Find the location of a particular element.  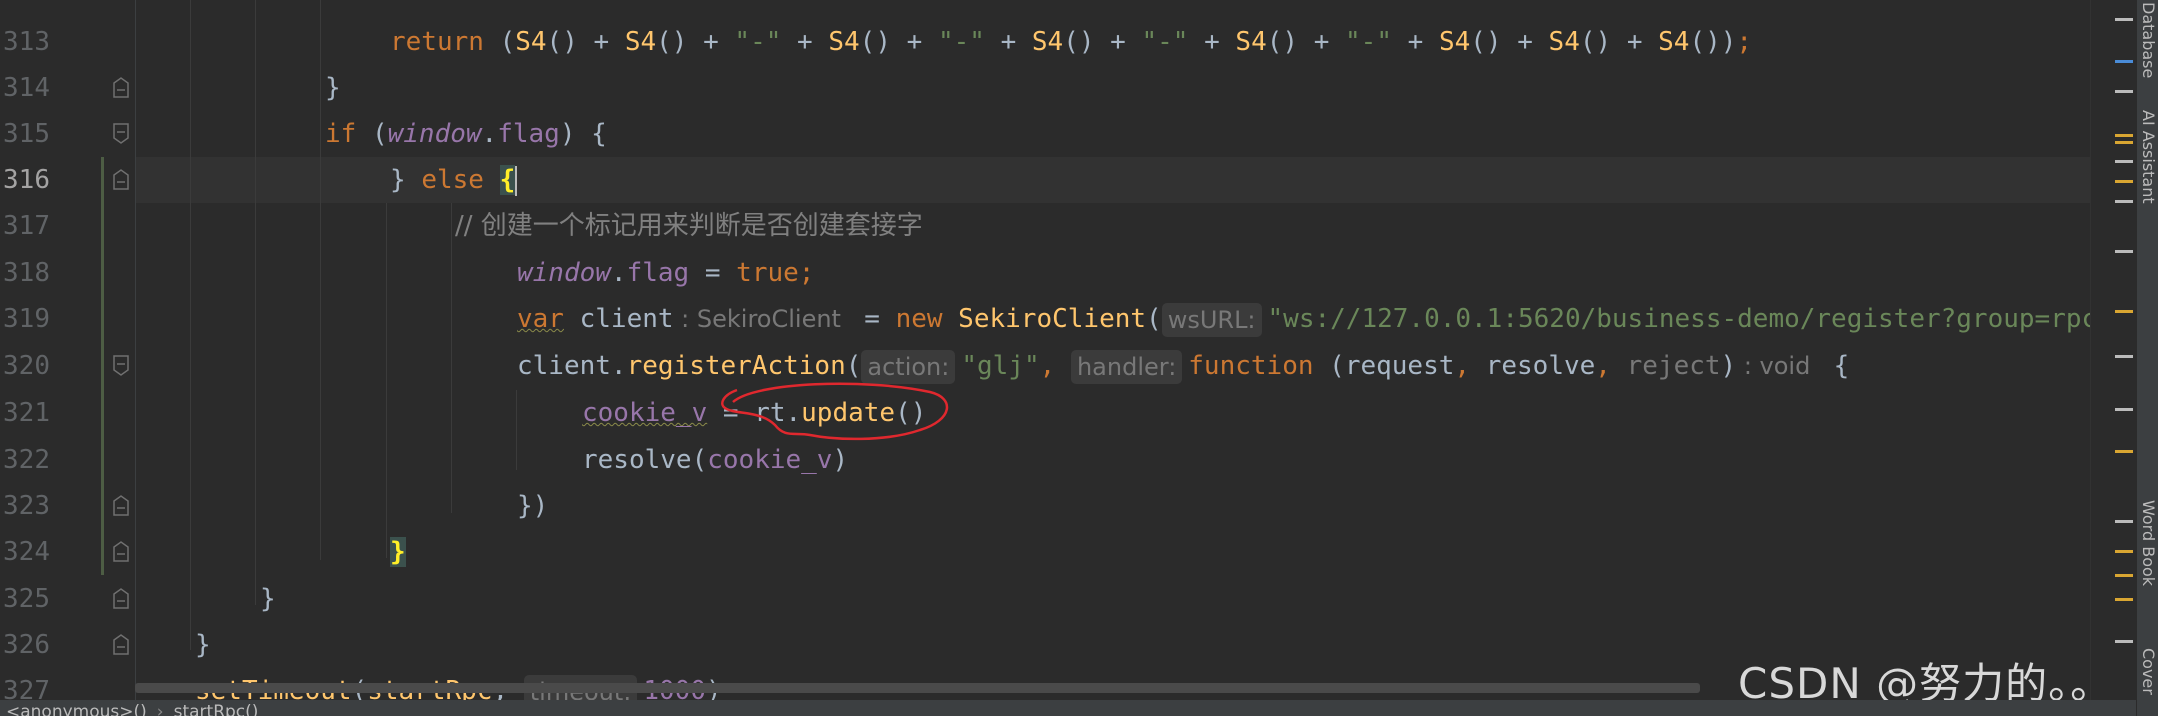

code-line-323: }) is located at coordinates (532, 506).